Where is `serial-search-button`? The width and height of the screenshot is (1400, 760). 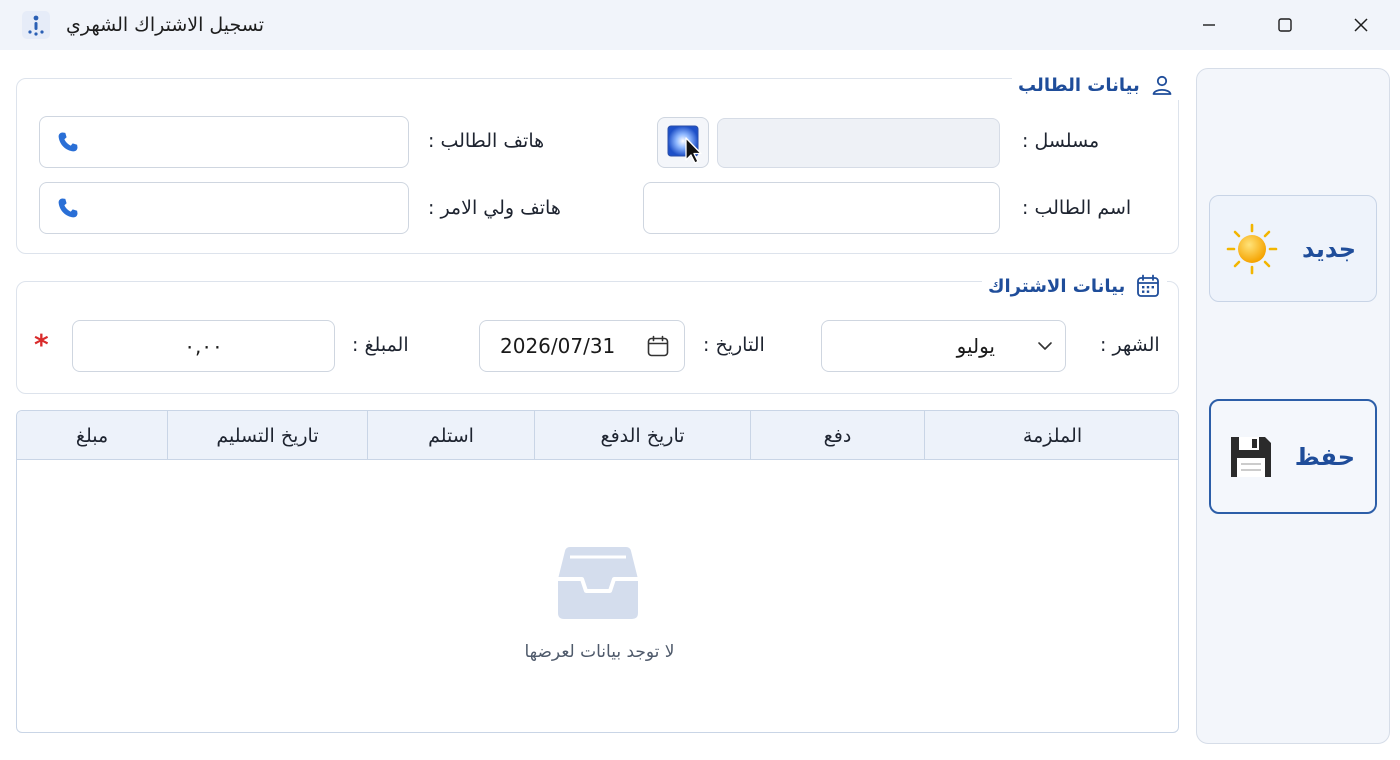
serial-search-button is located at coordinates (683, 142).